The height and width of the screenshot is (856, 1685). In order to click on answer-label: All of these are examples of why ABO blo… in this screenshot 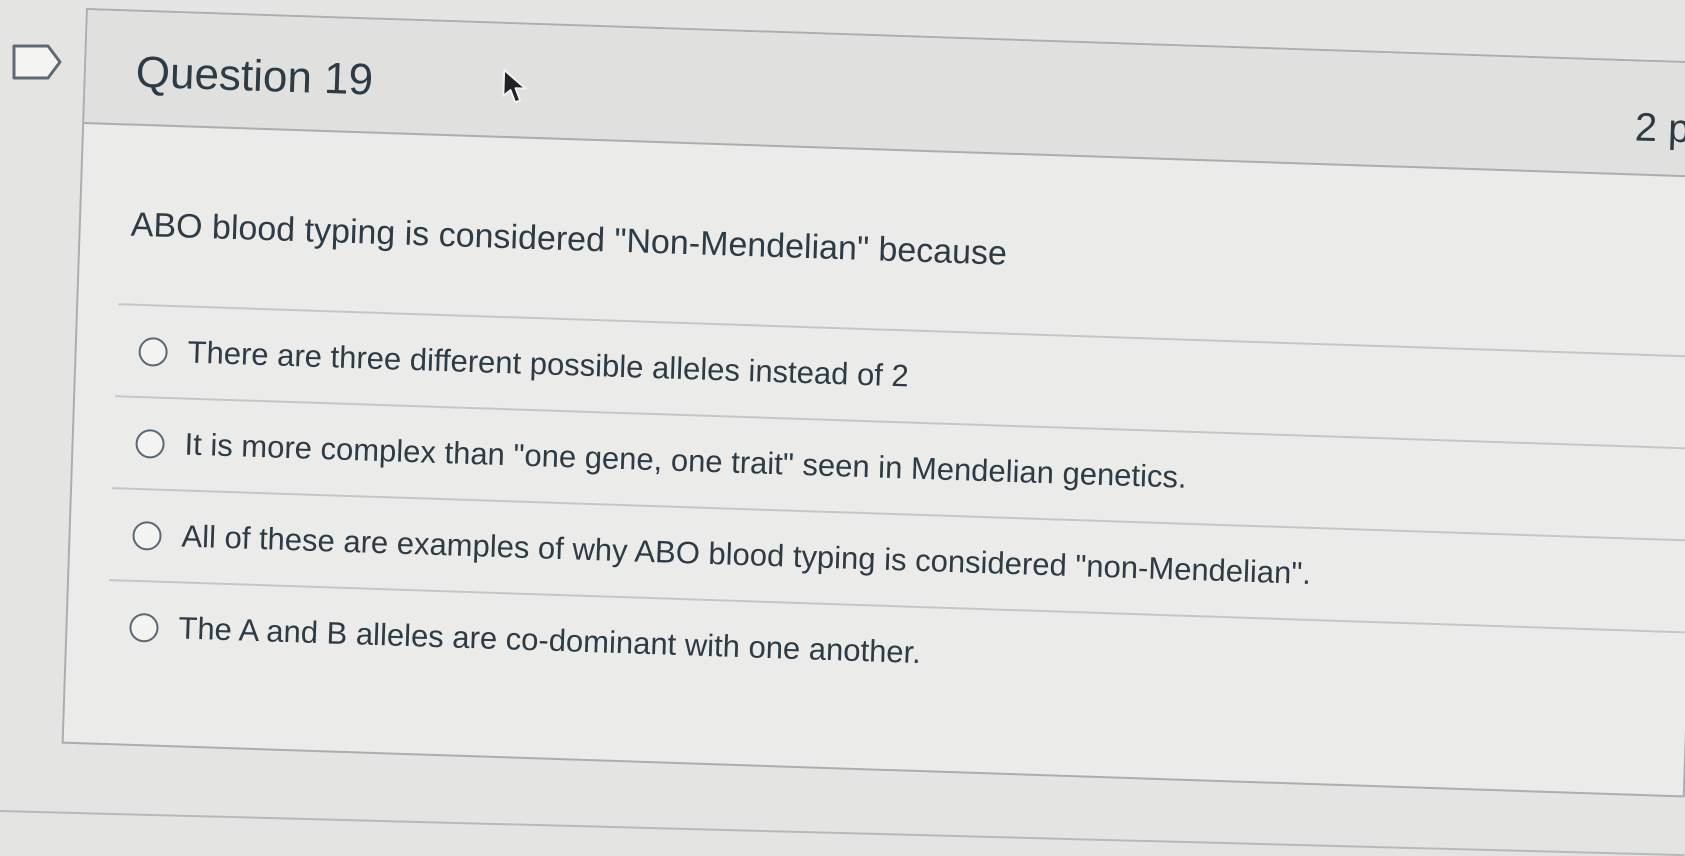, I will do `click(746, 554)`.